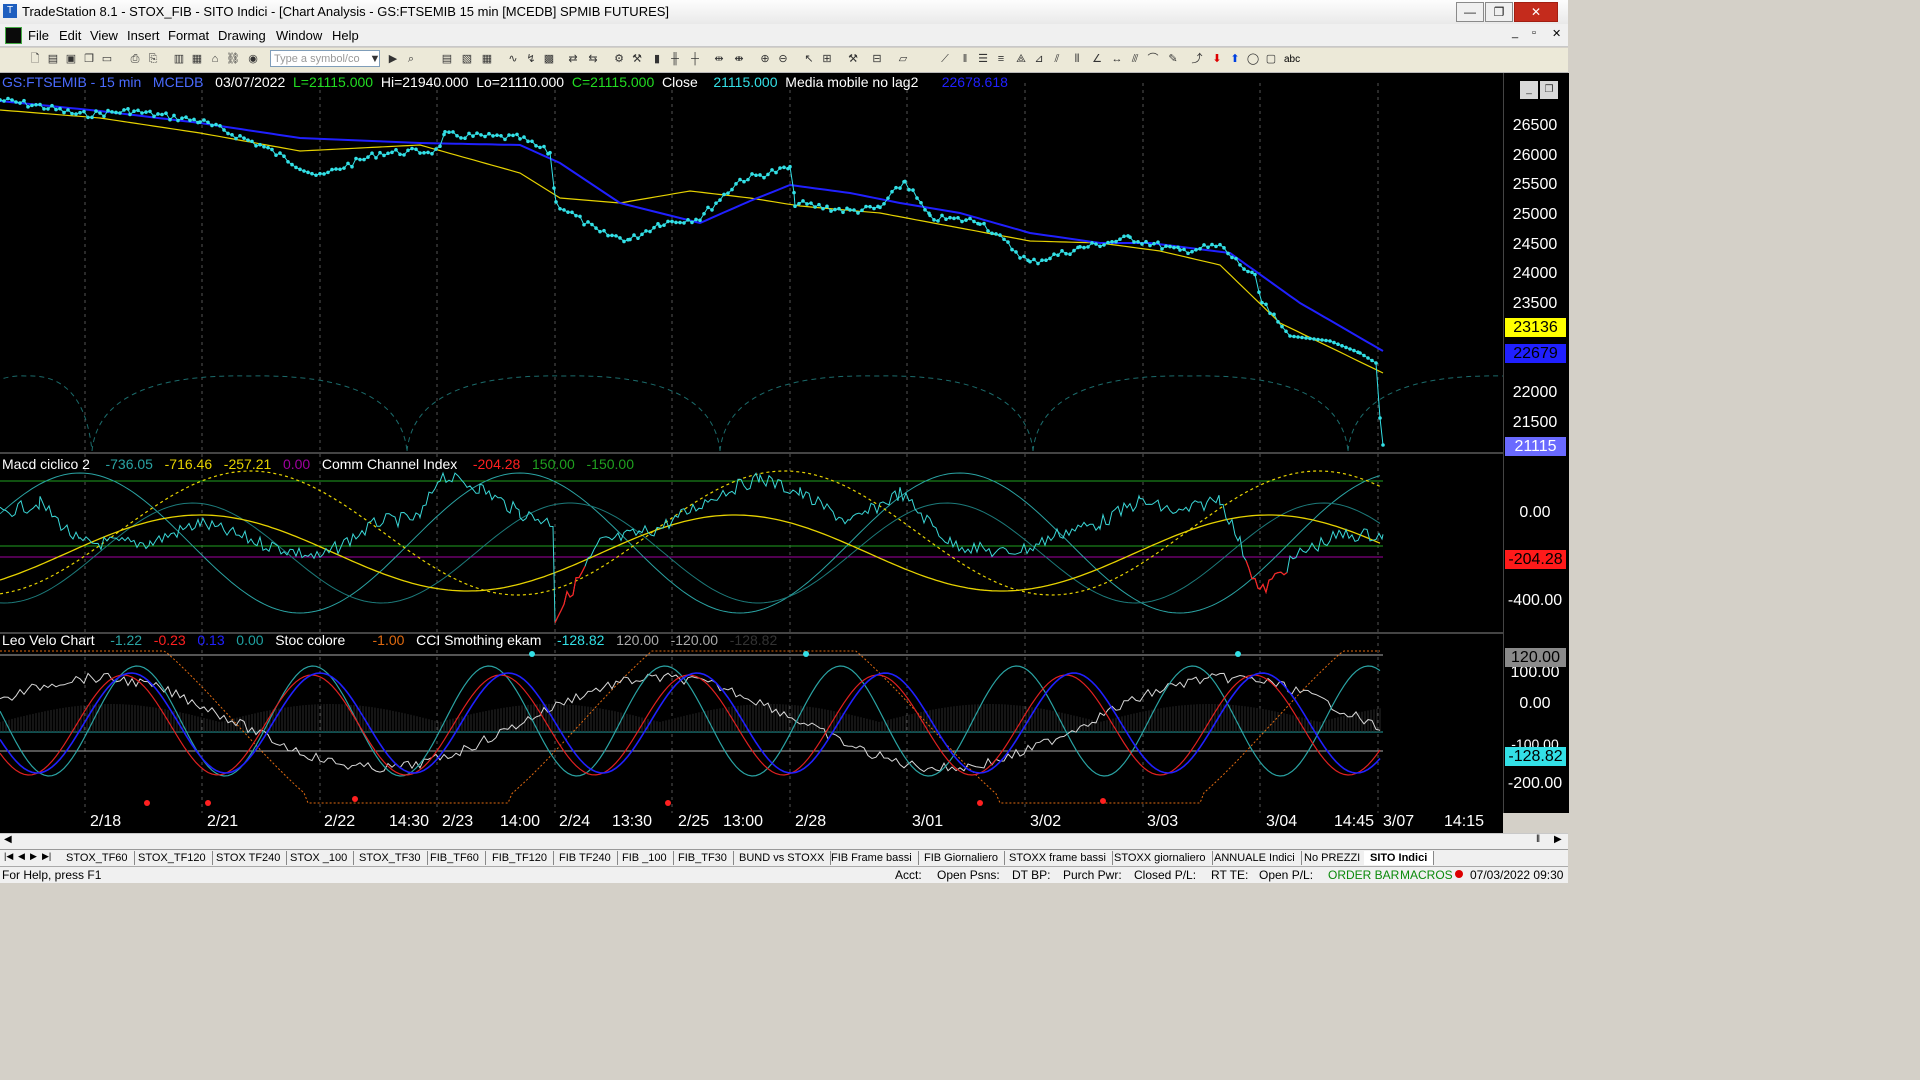  I want to click on time-cycles-icon: ⦀, so click(1077, 59).